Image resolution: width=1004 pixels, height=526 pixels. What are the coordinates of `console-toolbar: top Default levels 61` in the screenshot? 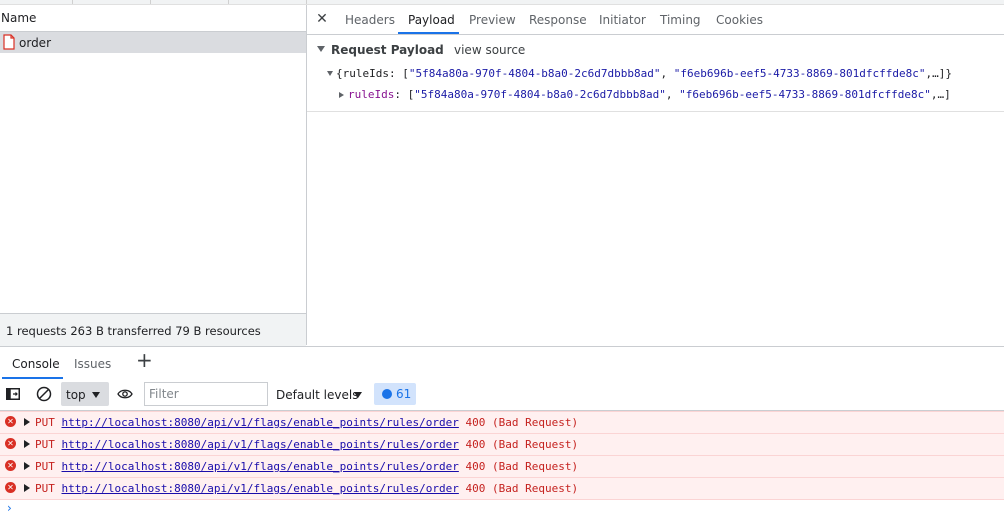 It's located at (502, 395).